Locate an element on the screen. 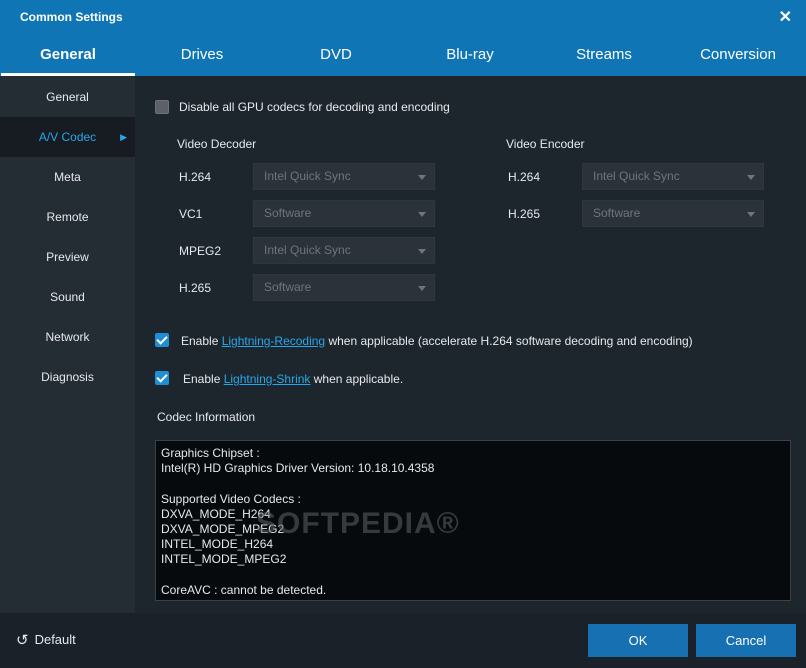  codec-information-heading: Codec Information is located at coordinates (206, 417).